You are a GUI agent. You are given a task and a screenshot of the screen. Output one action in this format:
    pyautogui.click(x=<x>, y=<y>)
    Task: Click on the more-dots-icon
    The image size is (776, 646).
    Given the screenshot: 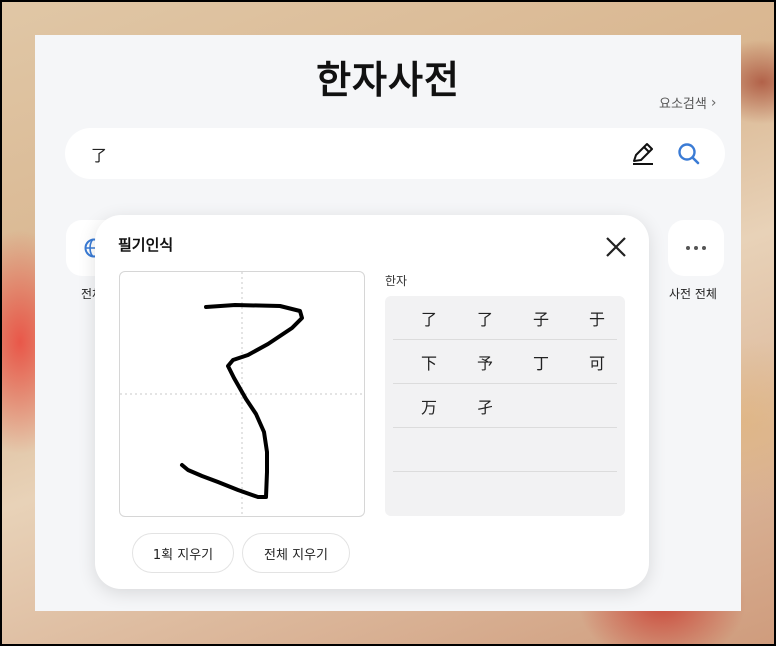 What is the action you would take?
    pyautogui.click(x=696, y=248)
    